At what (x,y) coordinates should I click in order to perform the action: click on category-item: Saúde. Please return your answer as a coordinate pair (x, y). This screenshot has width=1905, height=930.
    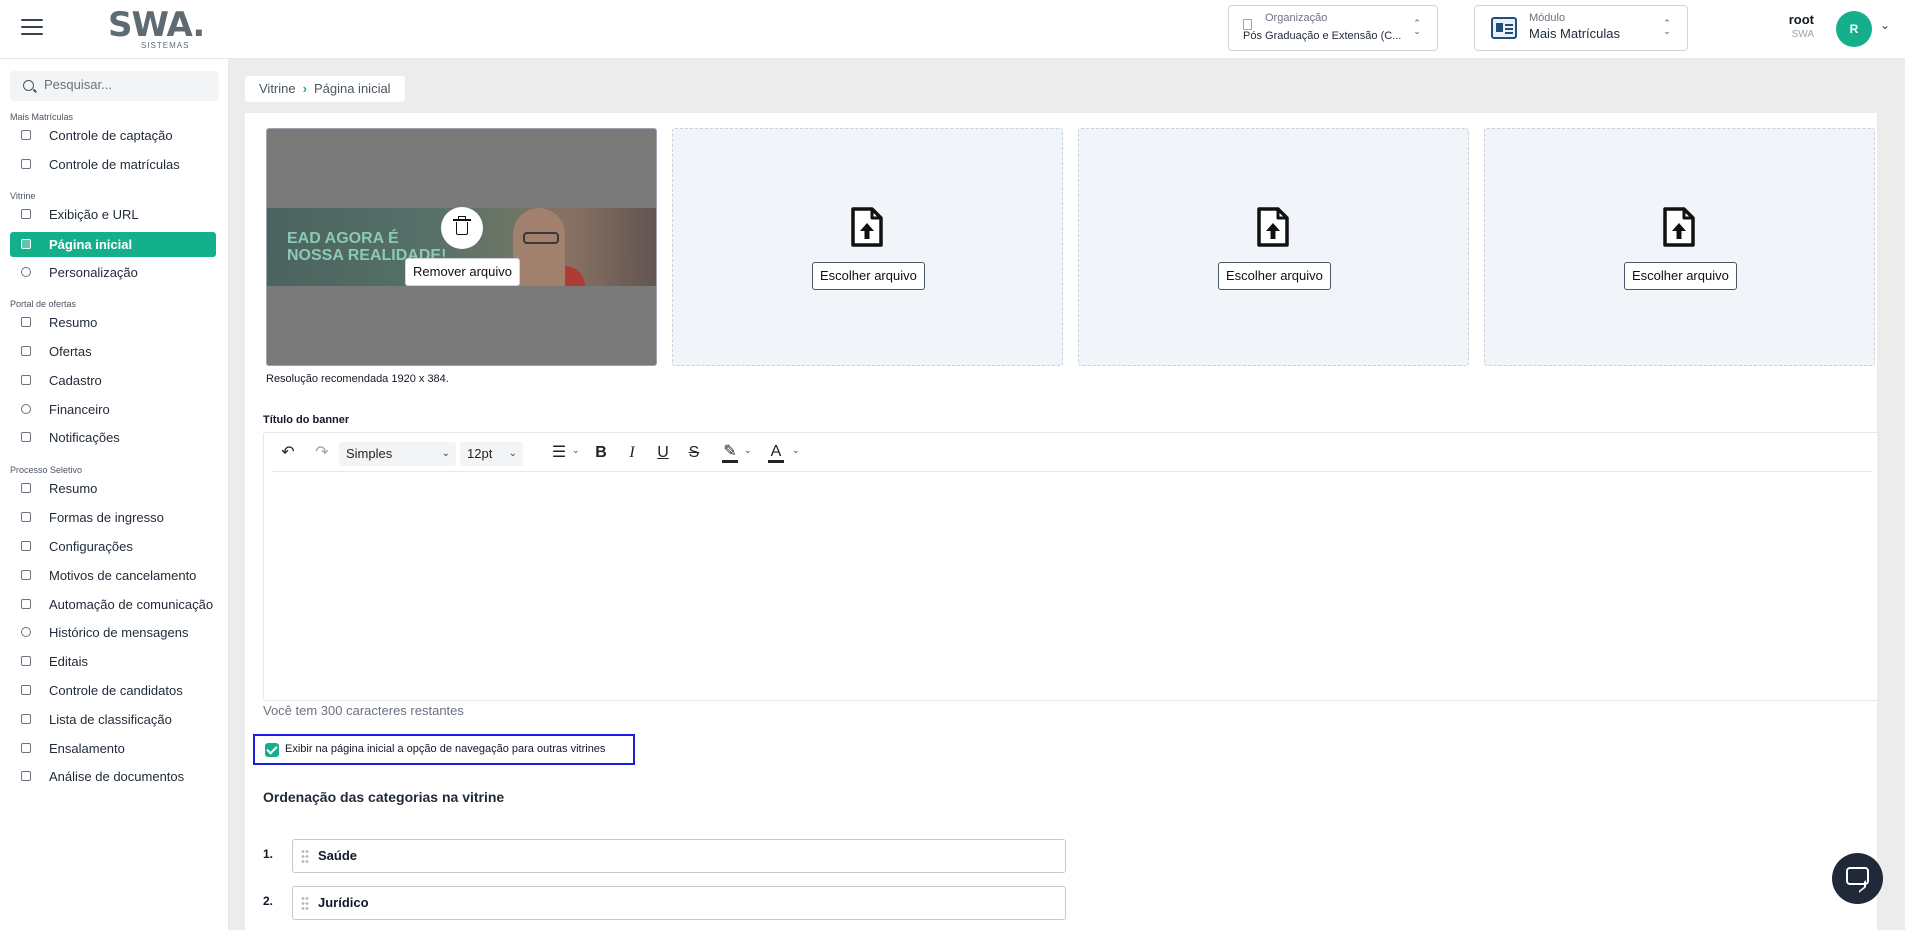
    Looking at the image, I should click on (679, 856).